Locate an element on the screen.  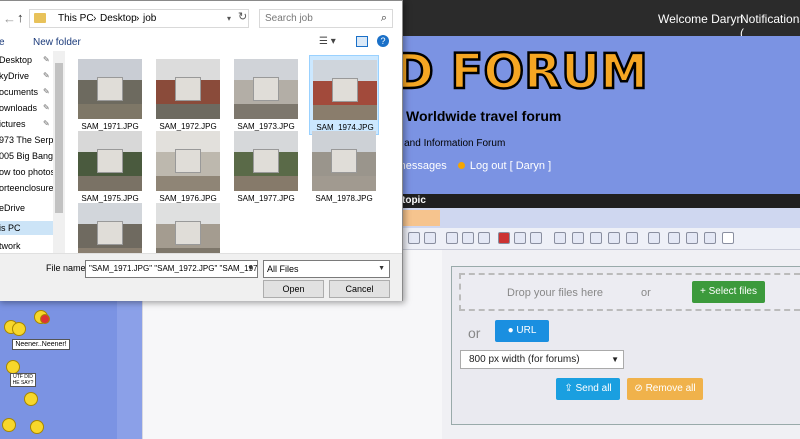
open-button: Open is located at coordinates (293, 289).